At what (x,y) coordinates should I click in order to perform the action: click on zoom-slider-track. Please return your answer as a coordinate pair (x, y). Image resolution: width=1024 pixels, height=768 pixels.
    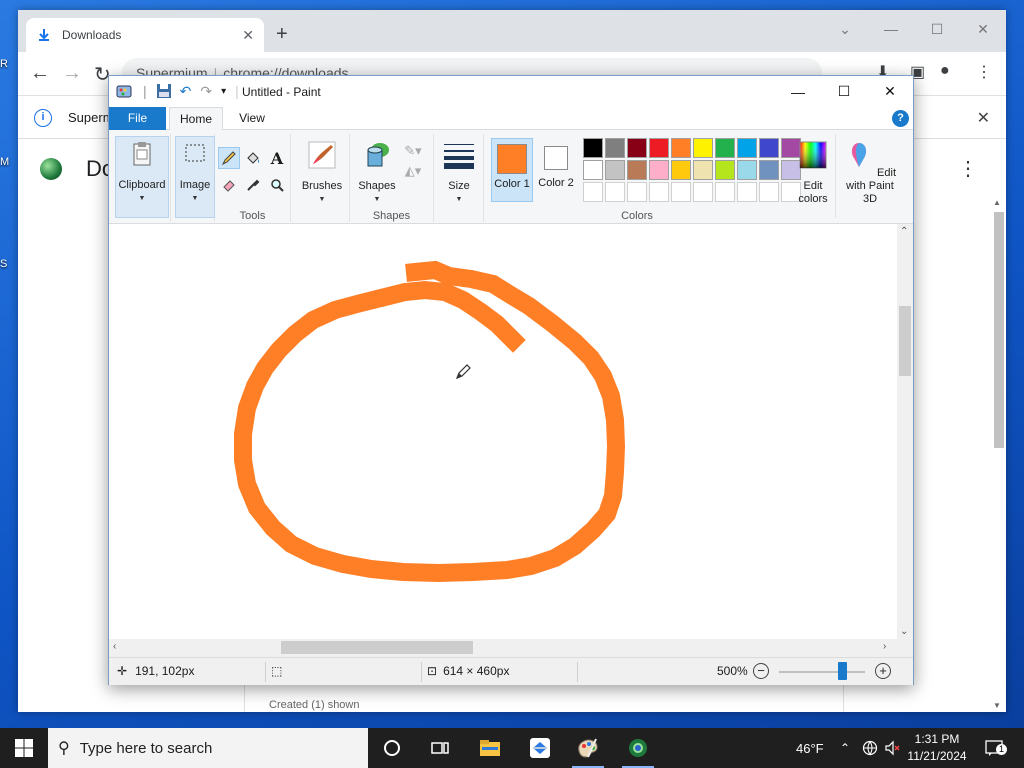
    Looking at the image, I should click on (822, 672).